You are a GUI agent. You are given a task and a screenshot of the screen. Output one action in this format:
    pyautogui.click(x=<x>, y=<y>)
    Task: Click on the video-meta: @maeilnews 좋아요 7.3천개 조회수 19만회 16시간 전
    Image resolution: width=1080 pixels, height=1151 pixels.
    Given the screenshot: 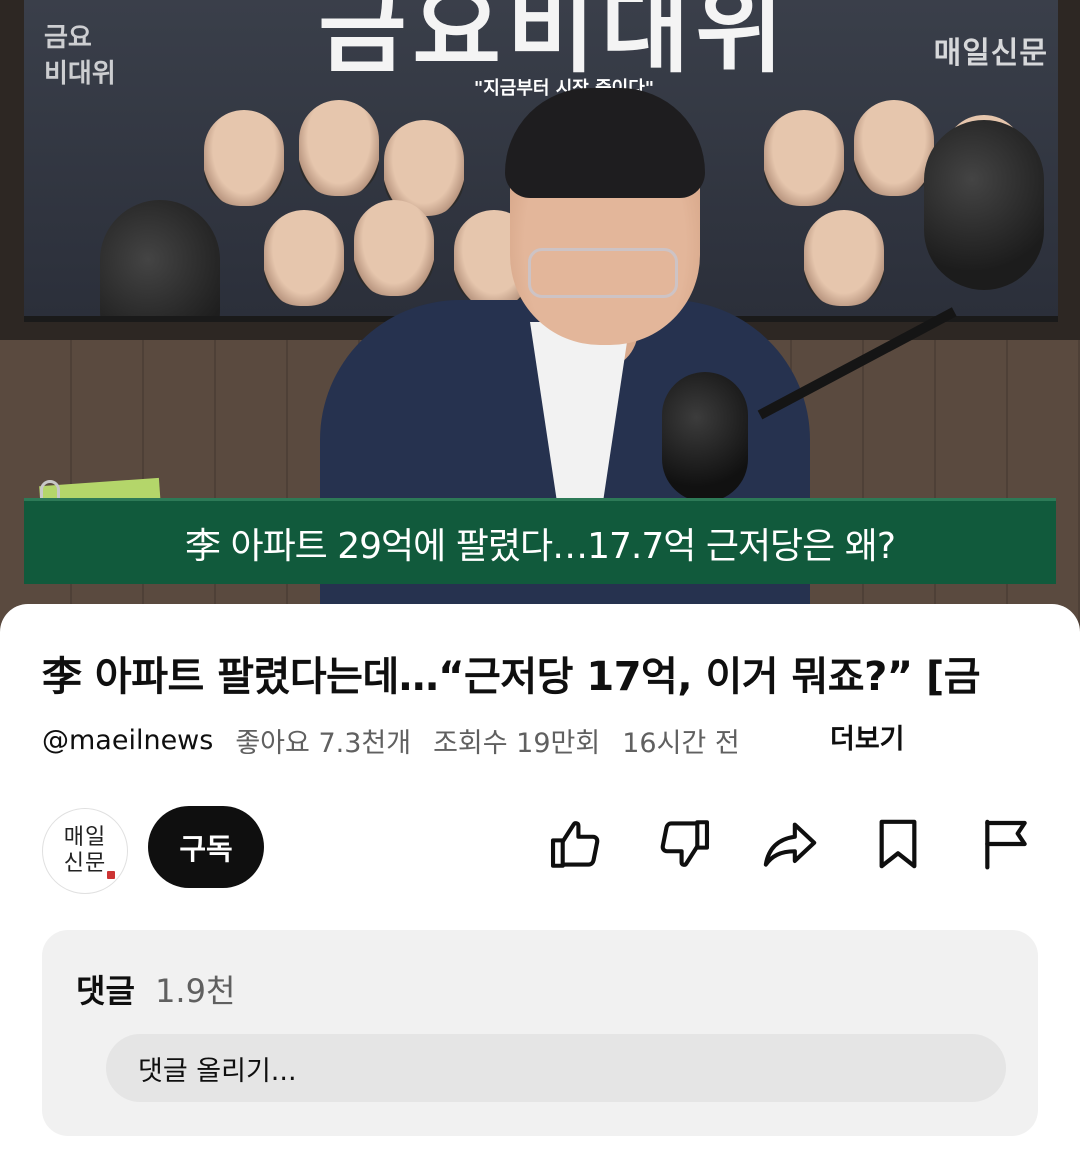 What is the action you would take?
    pyautogui.click(x=402, y=740)
    